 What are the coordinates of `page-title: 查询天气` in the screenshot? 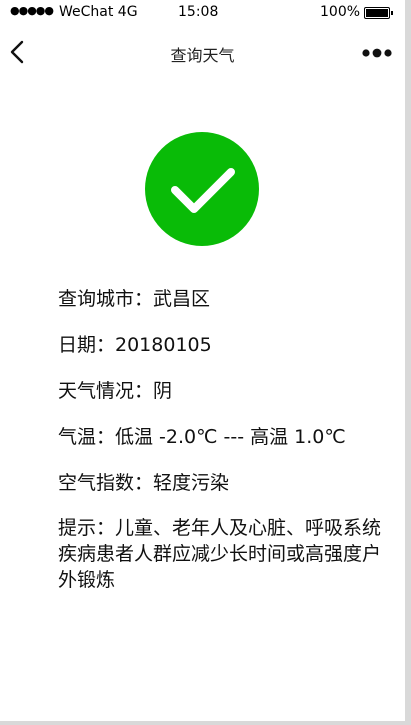 It's located at (202, 55).